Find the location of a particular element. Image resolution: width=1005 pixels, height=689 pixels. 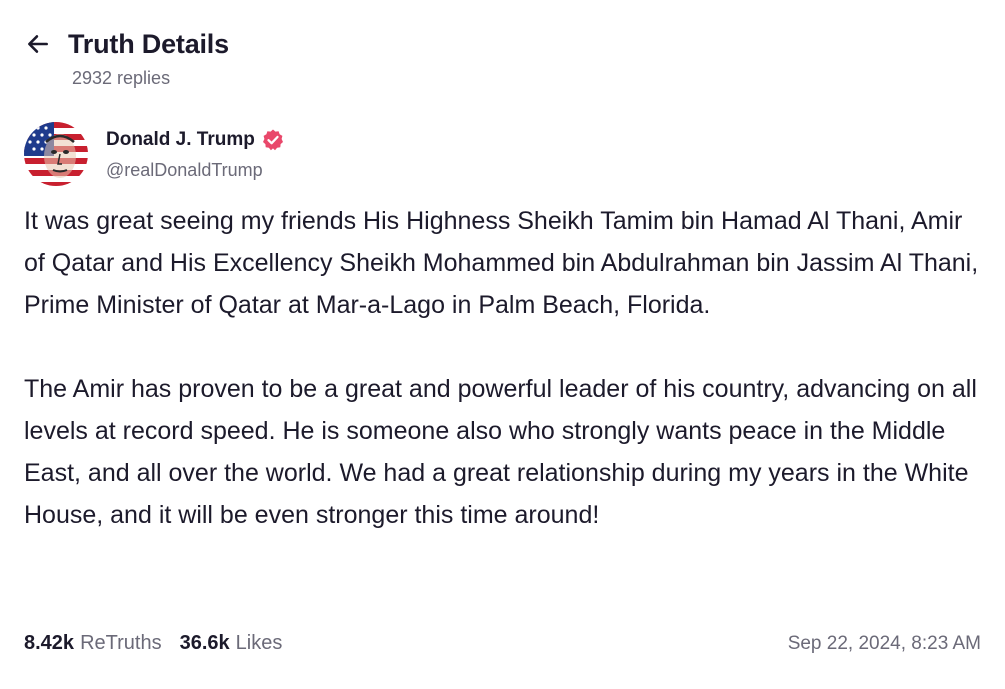

avatar is located at coordinates (56, 154).